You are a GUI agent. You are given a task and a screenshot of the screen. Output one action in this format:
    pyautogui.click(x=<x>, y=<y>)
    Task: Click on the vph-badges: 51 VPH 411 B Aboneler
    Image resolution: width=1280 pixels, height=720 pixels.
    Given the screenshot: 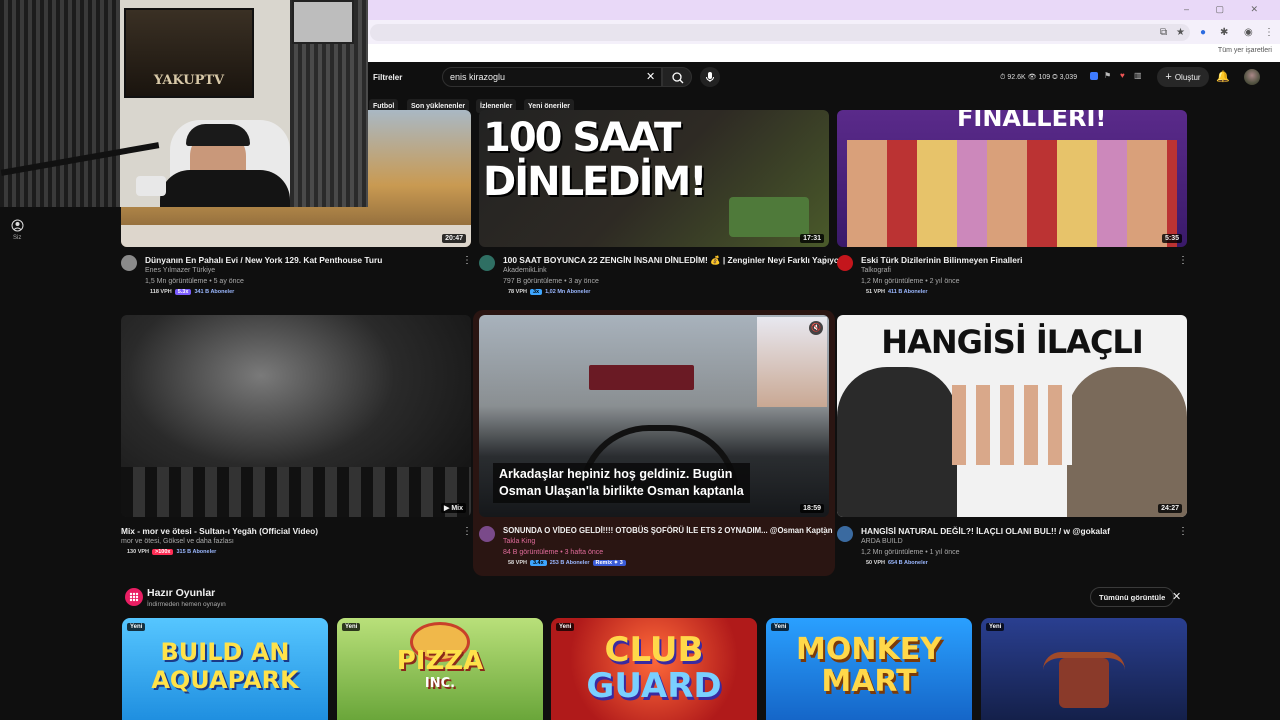 What is the action you would take?
    pyautogui.click(x=897, y=292)
    